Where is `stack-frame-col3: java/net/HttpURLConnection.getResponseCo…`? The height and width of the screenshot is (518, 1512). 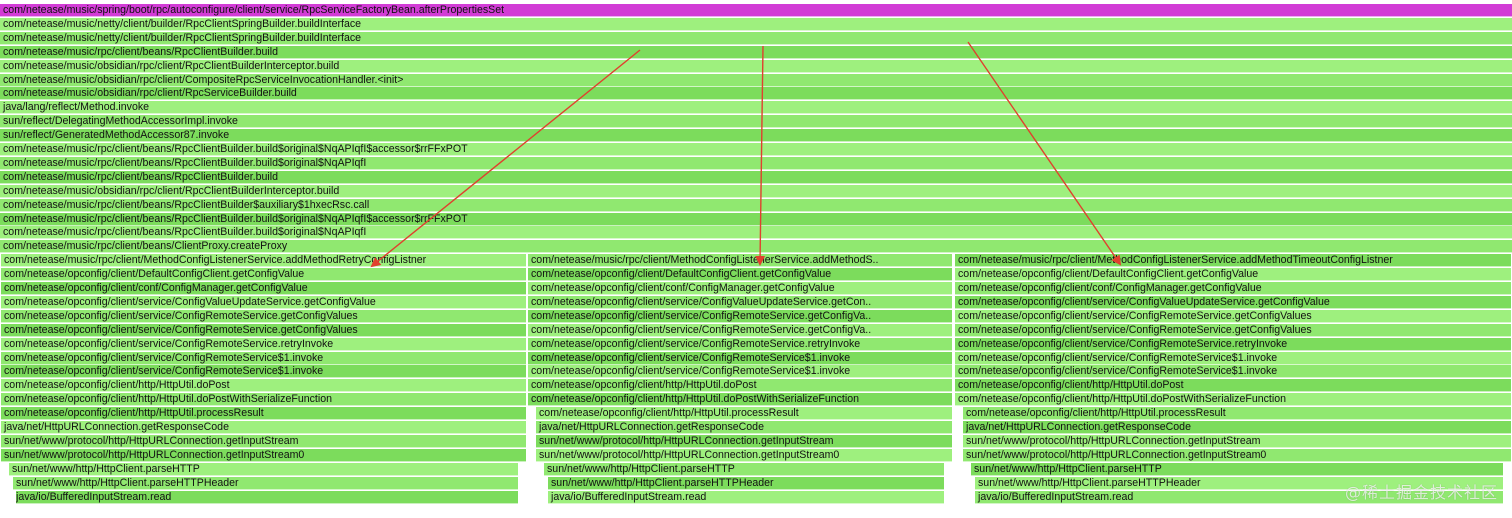 stack-frame-col3: java/net/HttpURLConnection.getResponseCo… is located at coordinates (1237, 427).